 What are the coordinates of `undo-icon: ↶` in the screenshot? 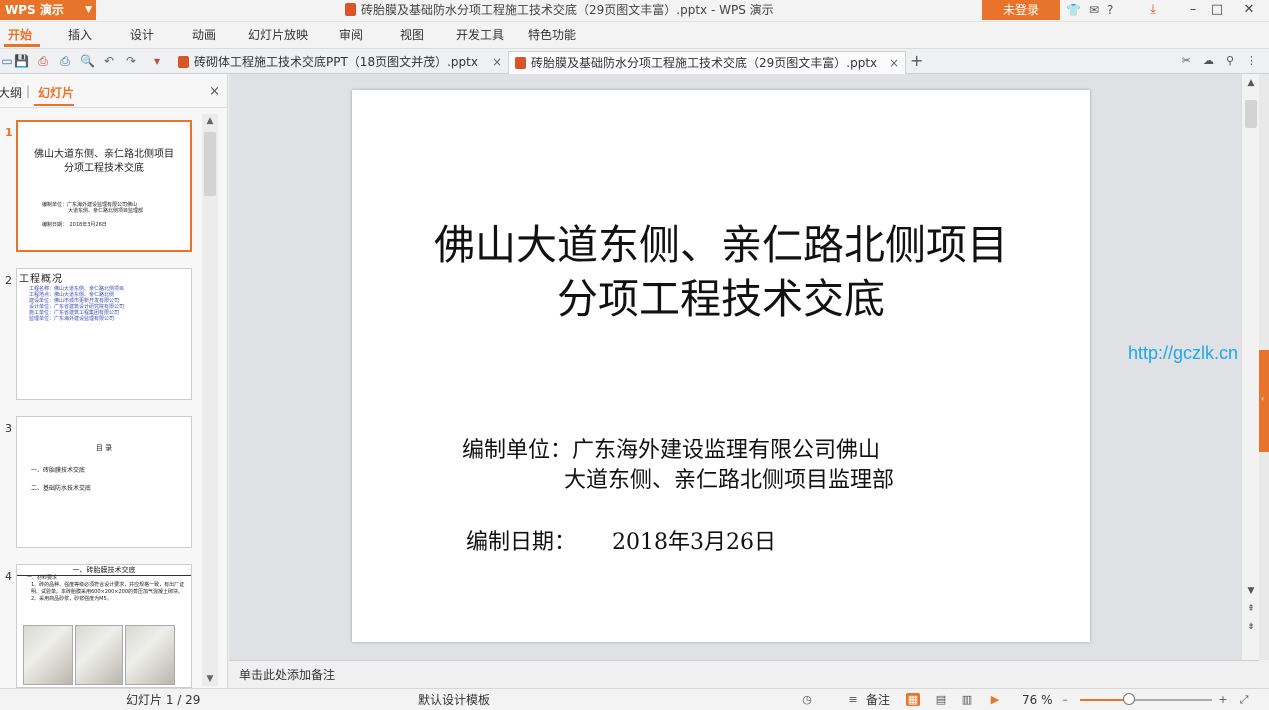 It's located at (109, 61).